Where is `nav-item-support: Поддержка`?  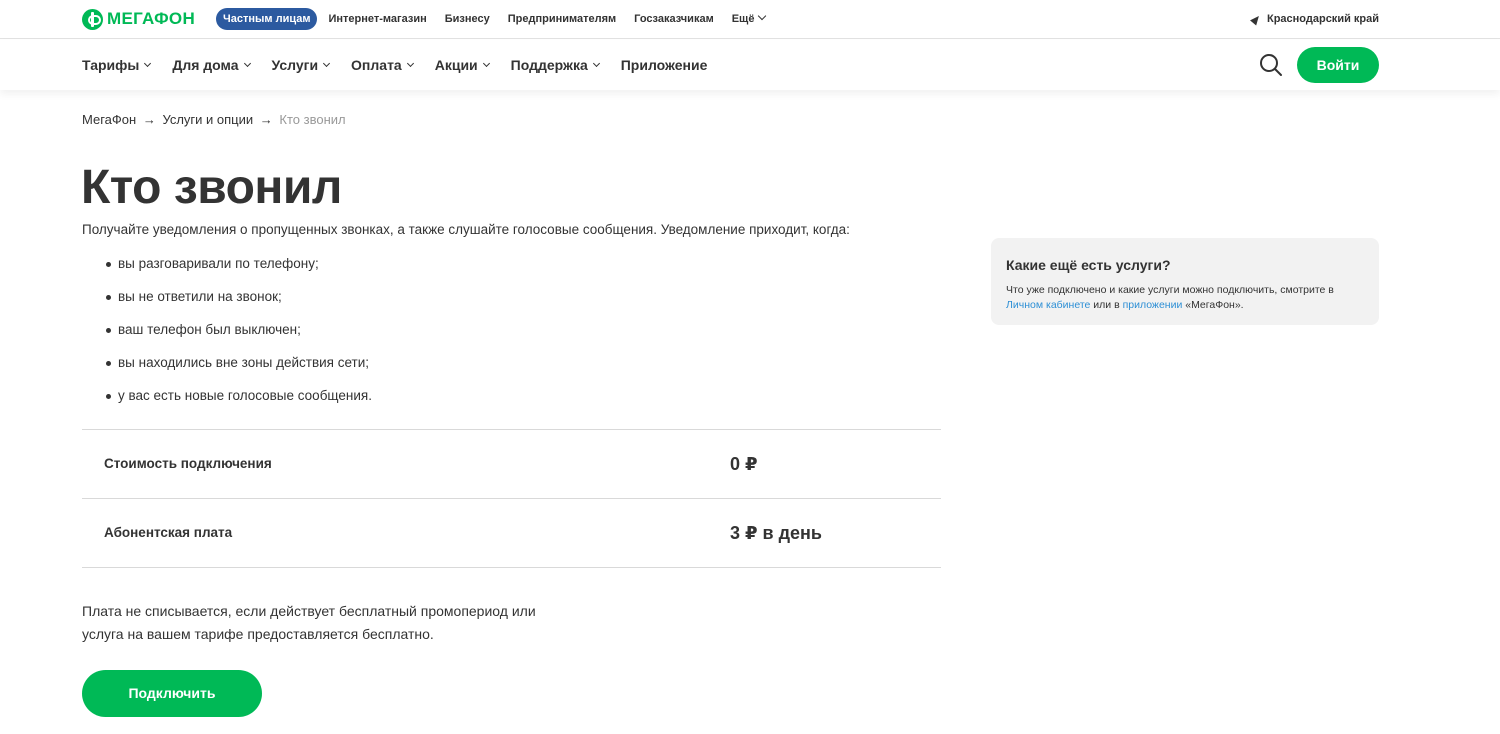
nav-item-support: Поддержка is located at coordinates (555, 65).